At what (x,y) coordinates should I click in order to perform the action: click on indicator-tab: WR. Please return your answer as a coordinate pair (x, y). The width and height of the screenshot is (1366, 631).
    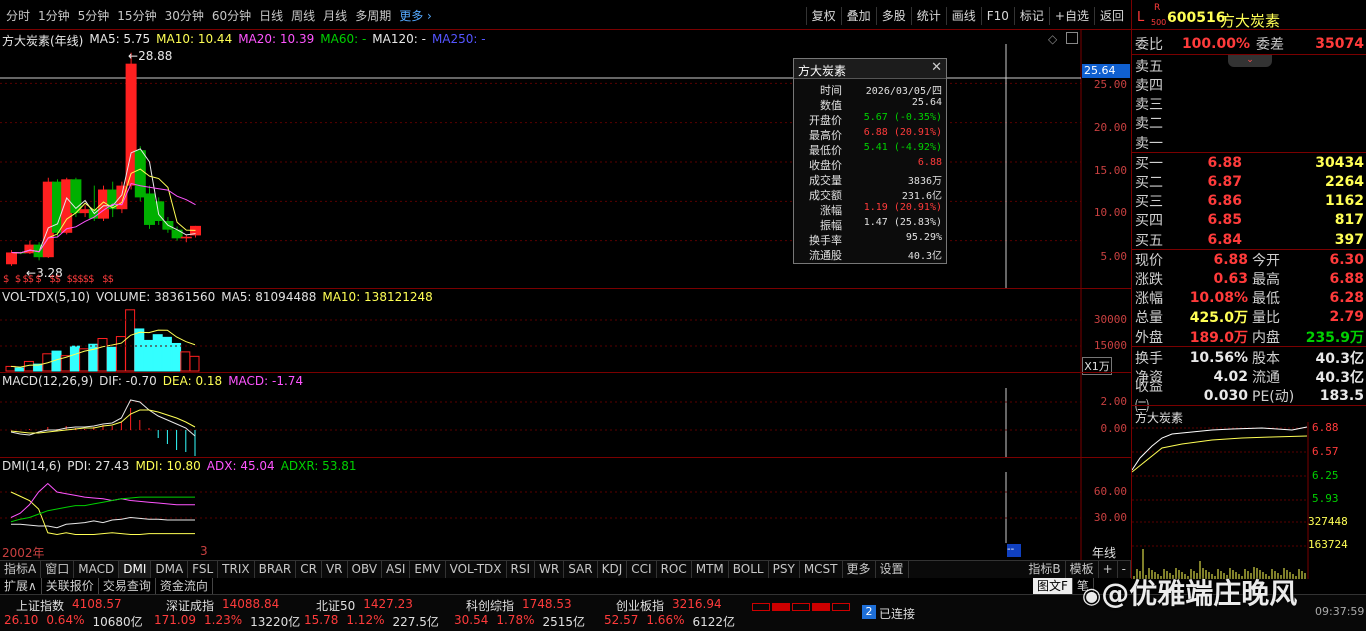
    Looking at the image, I should click on (550, 569).